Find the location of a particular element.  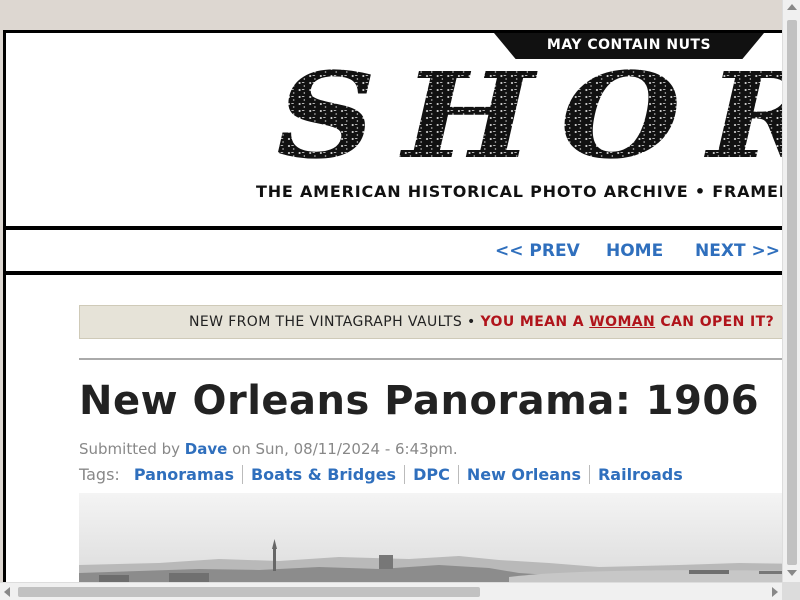

promo-link-post: CAN OPEN IT? is located at coordinates (714, 322).